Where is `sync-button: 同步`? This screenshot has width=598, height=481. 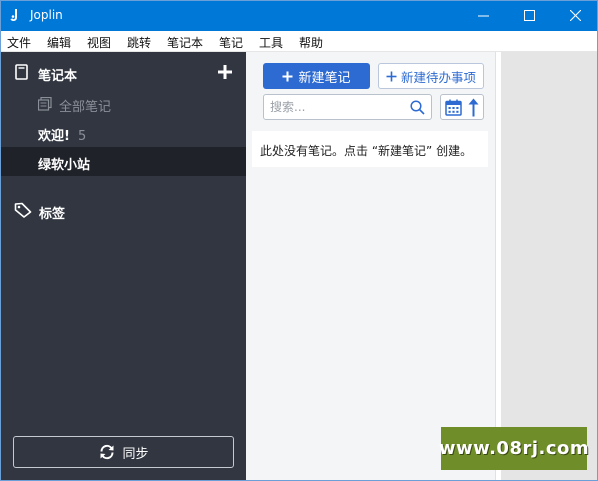
sync-button: 同步 is located at coordinates (123, 452).